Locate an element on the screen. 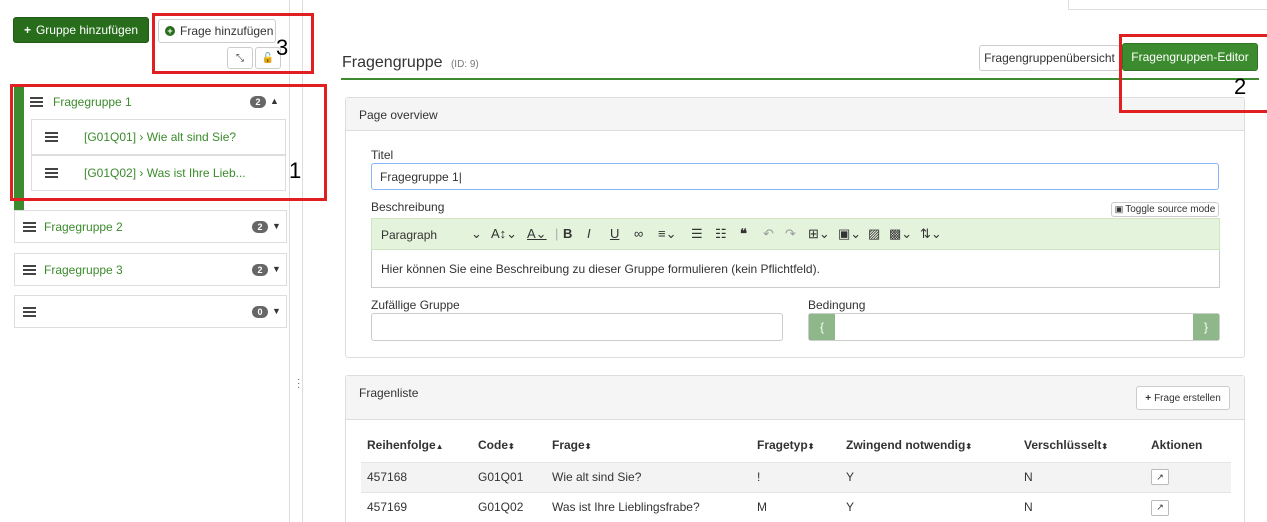 Image resolution: width=1267 pixels, height=522 pixels. special-chars-icon: ⇅⌄ is located at coordinates (931, 234).